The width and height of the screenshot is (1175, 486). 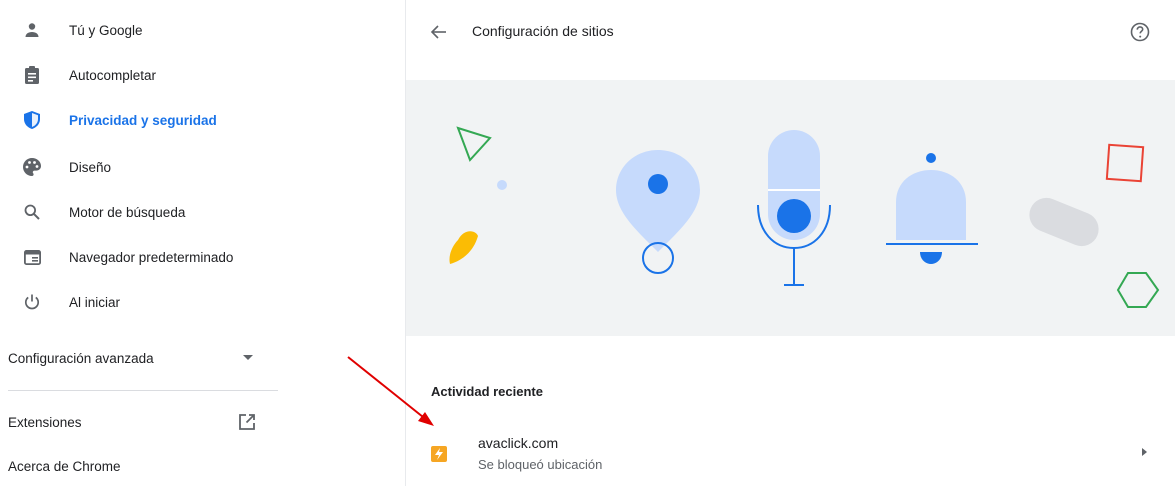 I want to click on sidebar-item-default-browser: Navegador predeterminado, so click(x=145, y=257).